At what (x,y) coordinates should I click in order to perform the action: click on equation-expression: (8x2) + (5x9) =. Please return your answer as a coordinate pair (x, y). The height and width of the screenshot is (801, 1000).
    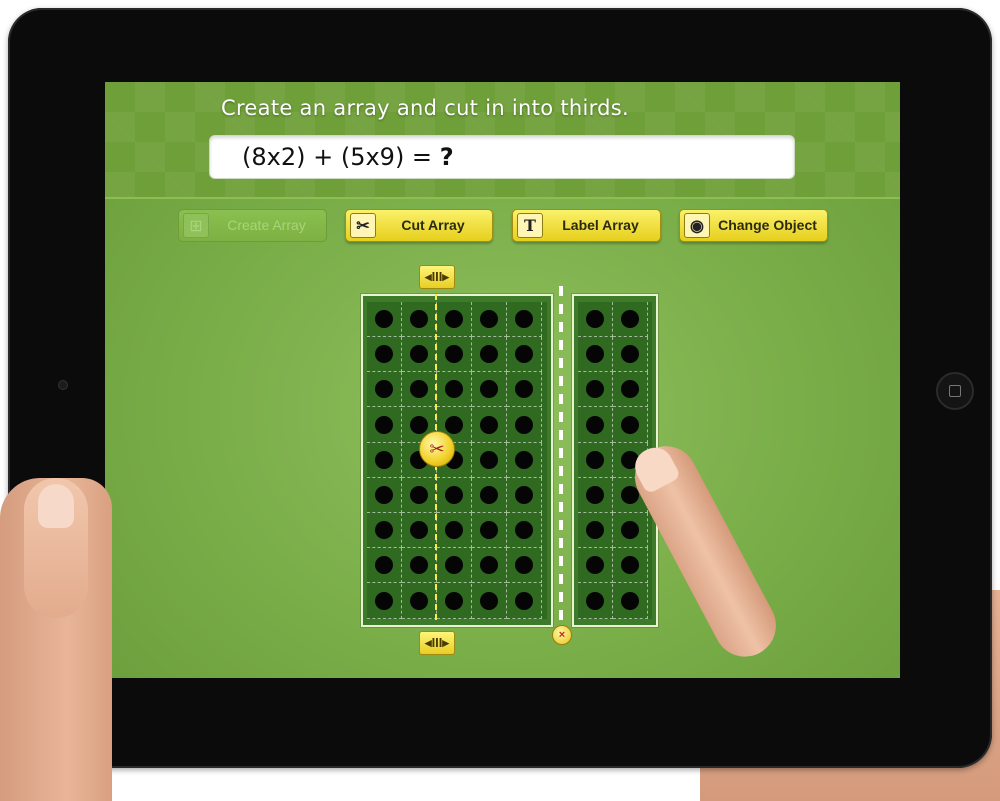
    Looking at the image, I should click on (337, 157).